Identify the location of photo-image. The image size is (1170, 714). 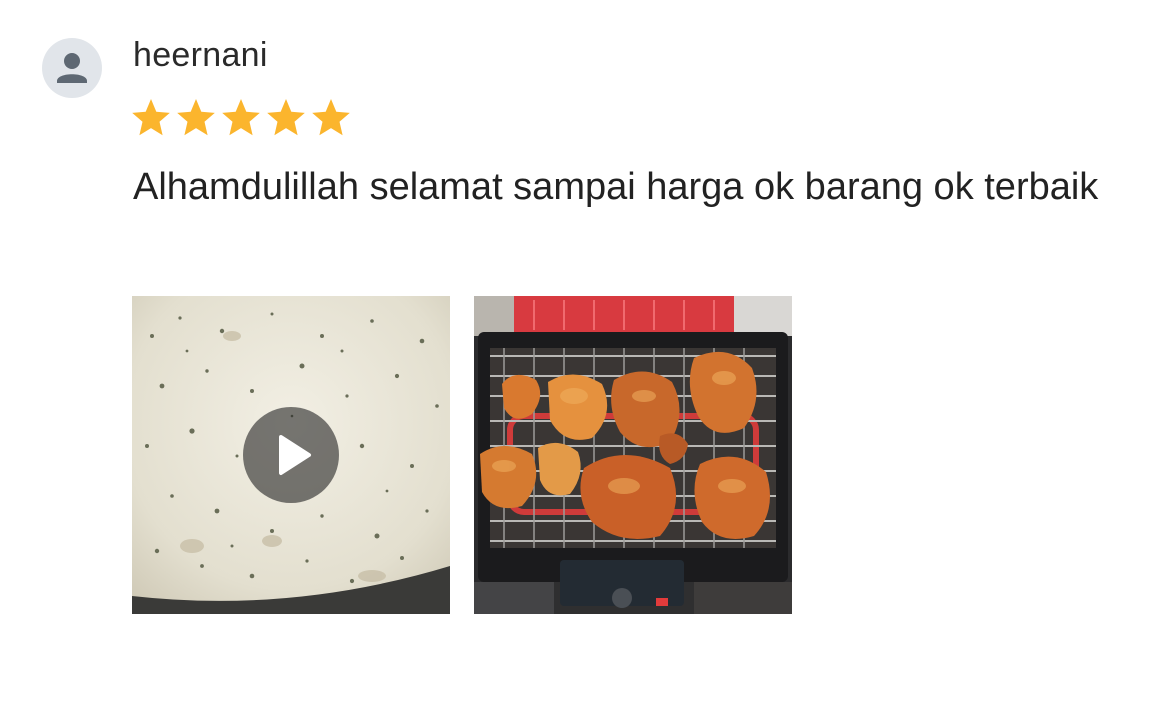
(633, 455).